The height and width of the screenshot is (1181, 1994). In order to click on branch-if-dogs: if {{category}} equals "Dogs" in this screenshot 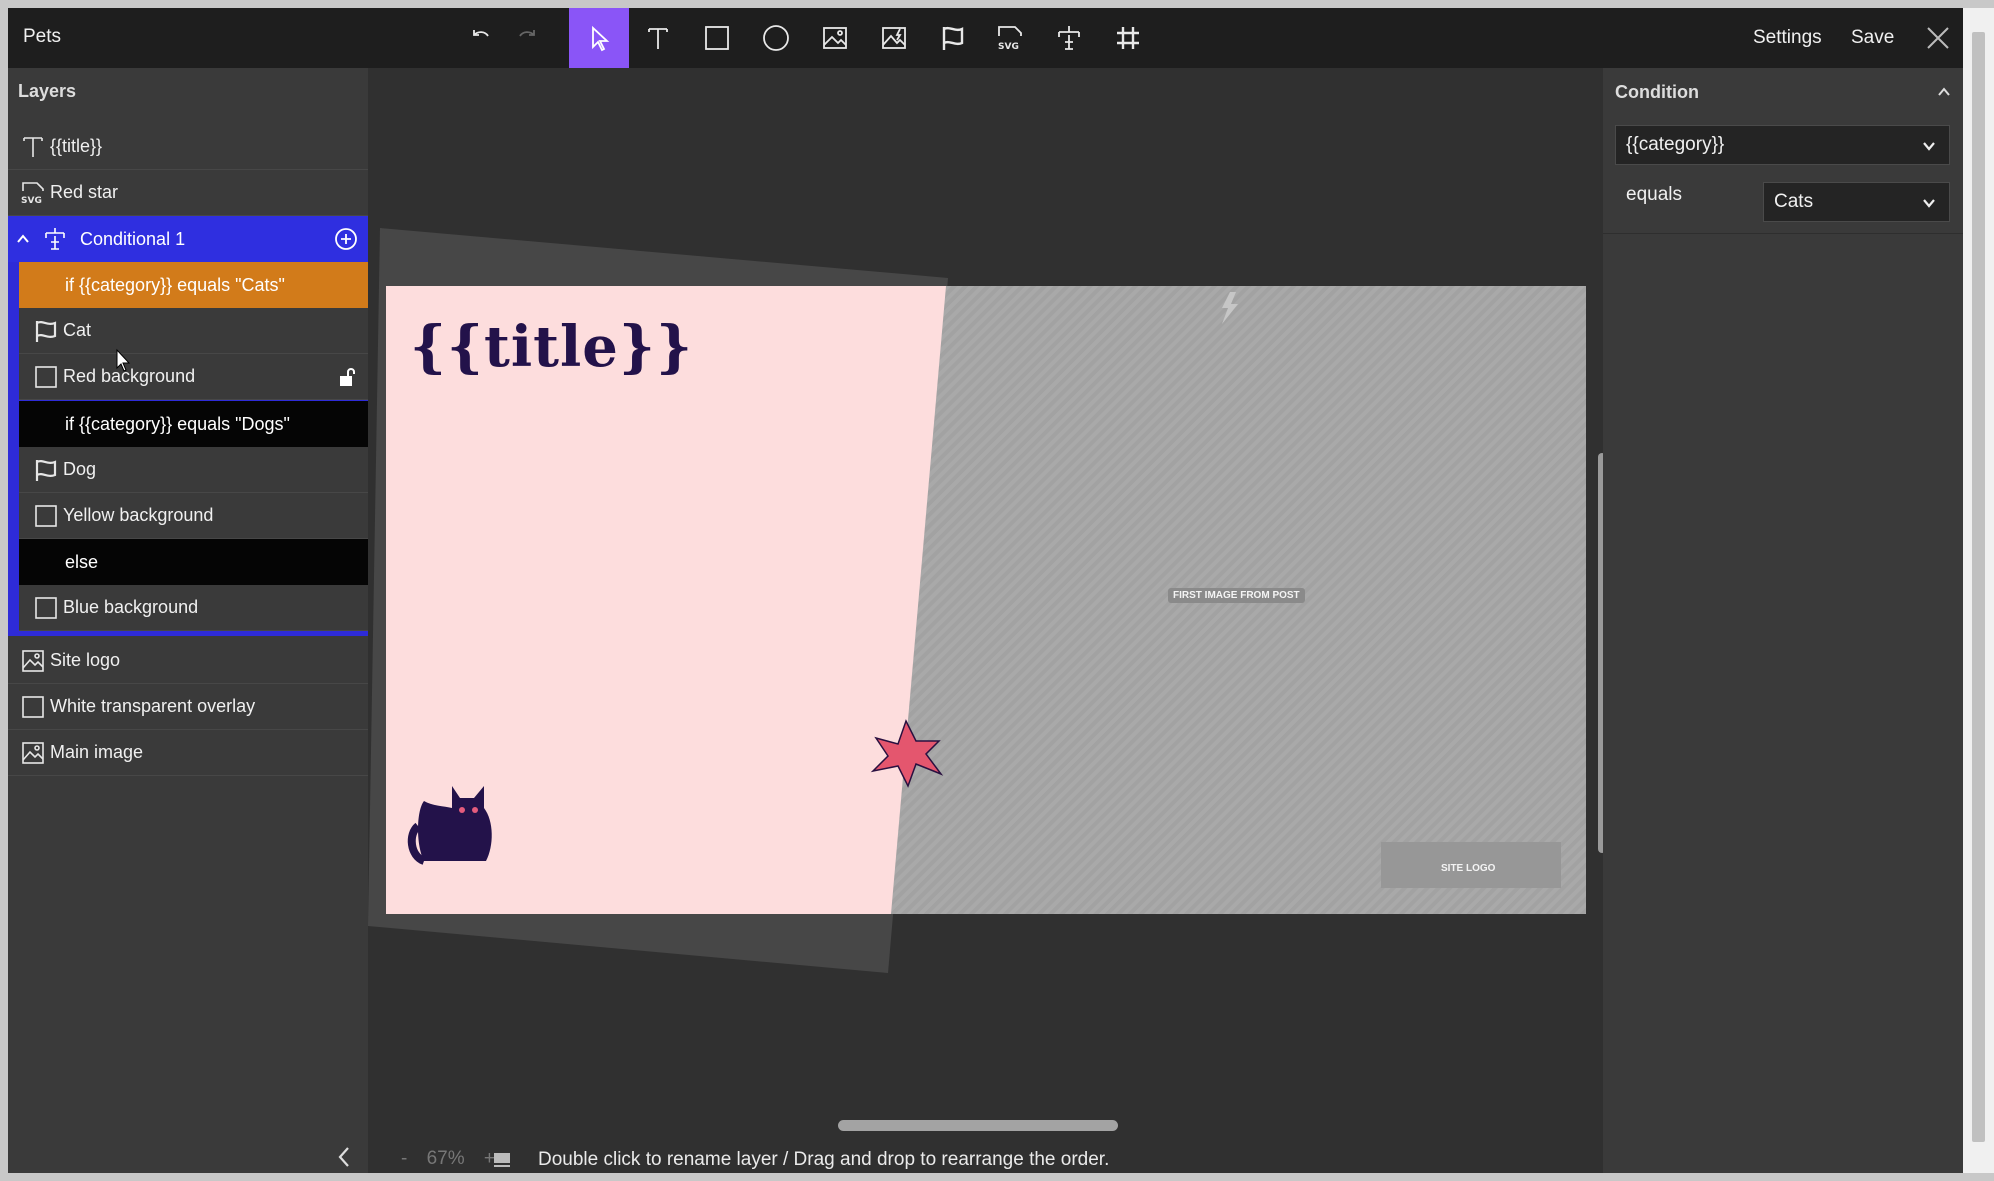, I will do `click(193, 424)`.